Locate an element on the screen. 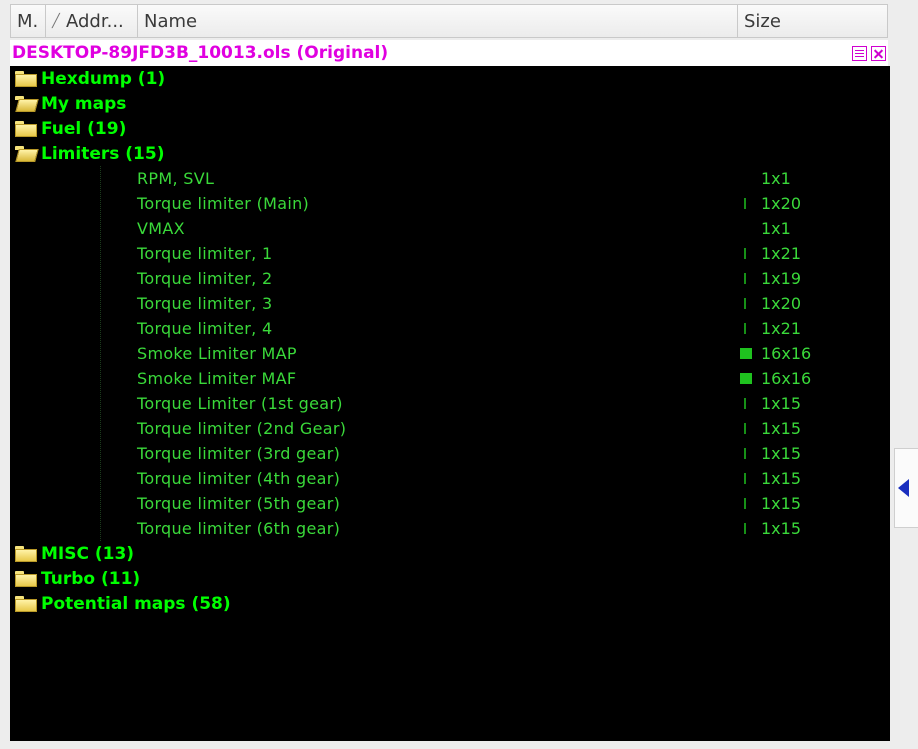 This screenshot has height=749, width=918. tree-map-item: Torque Limiter (1st gear) 1x15 is located at coordinates (450, 403).